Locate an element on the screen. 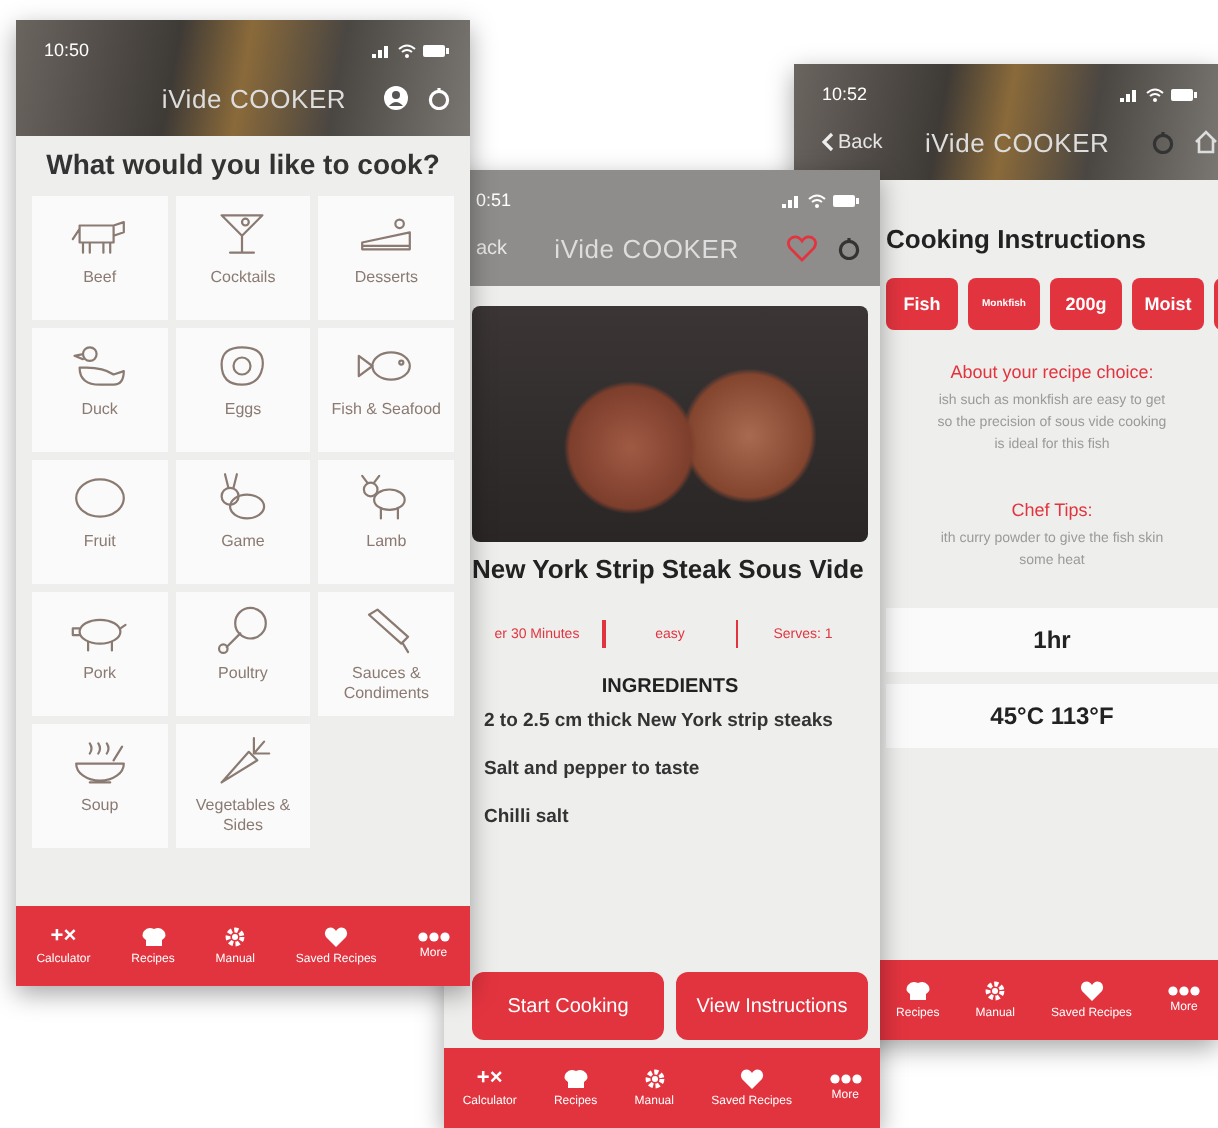 Image resolution: width=1218 pixels, height=1128 pixels. back-link: ack is located at coordinates (492, 248).